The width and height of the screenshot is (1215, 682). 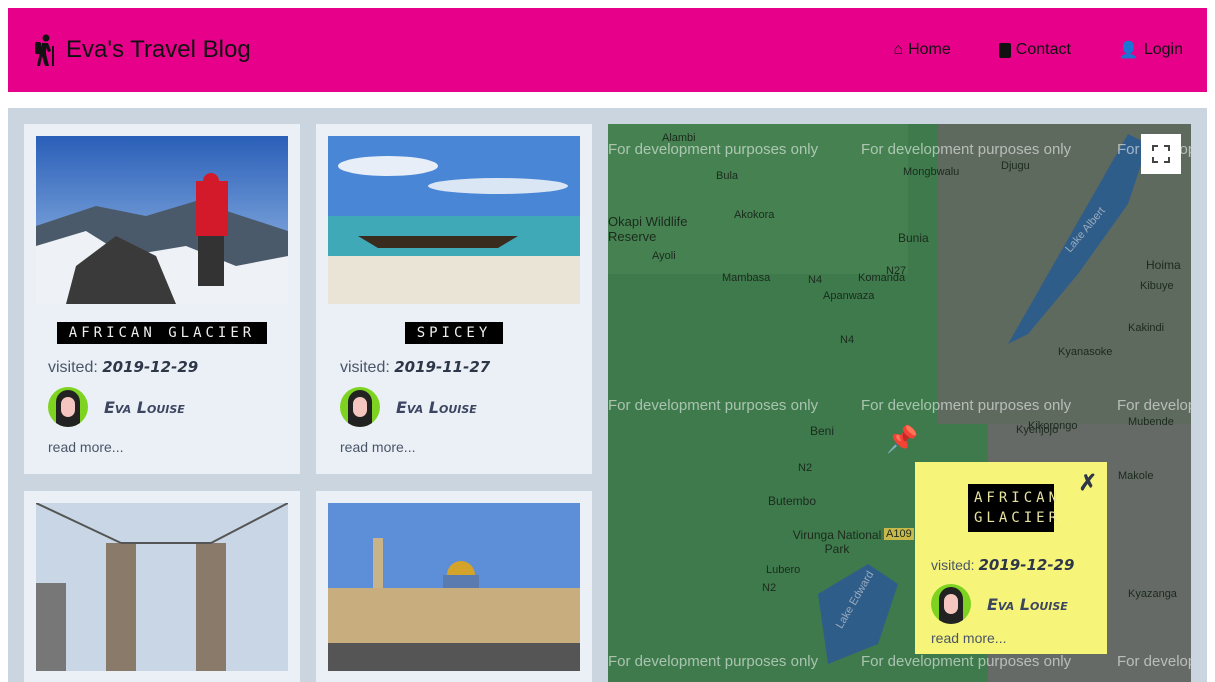 What do you see at coordinates (727, 176) in the screenshot?
I see `map-label: Bula` at bounding box center [727, 176].